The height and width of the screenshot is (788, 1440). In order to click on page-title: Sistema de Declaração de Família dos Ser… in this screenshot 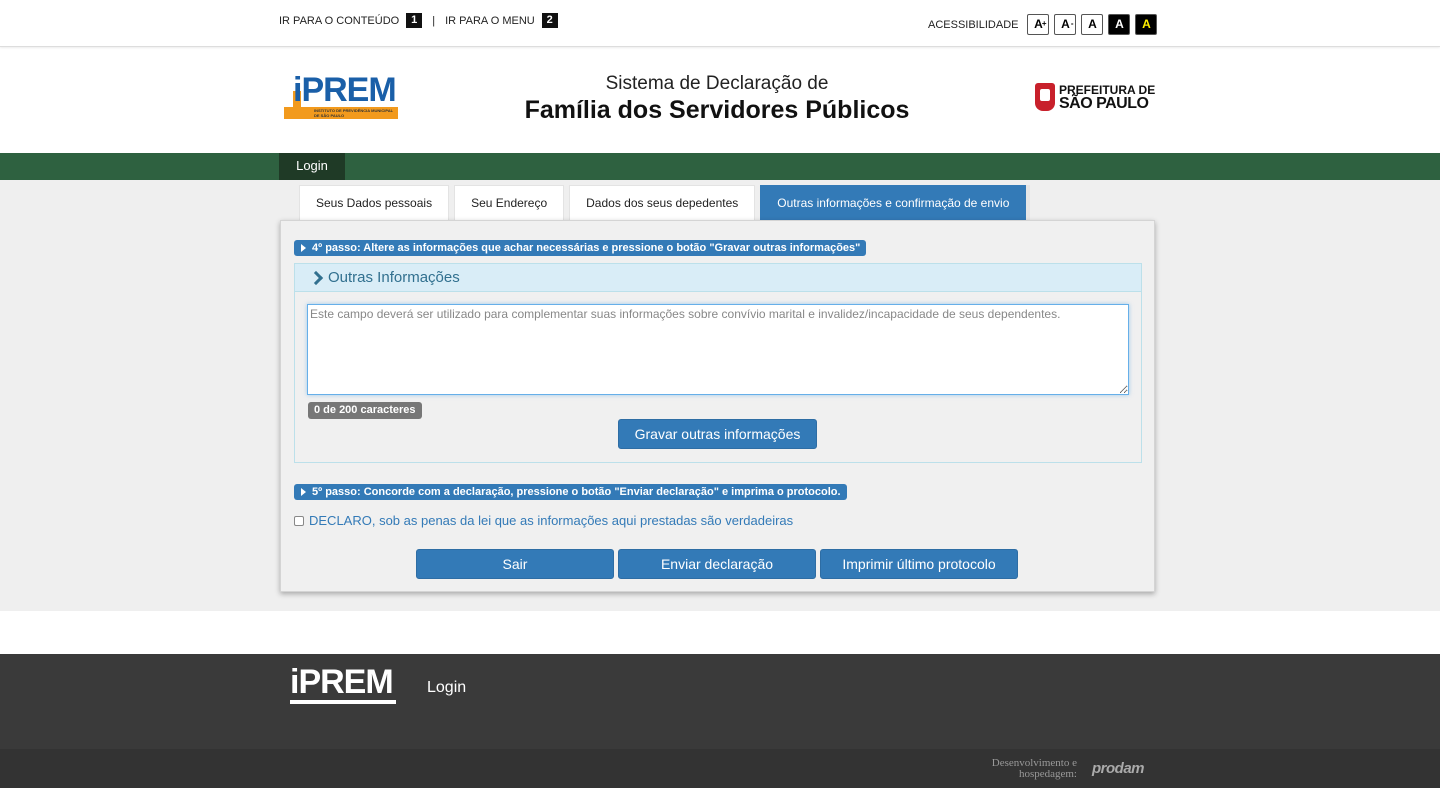, I will do `click(717, 99)`.